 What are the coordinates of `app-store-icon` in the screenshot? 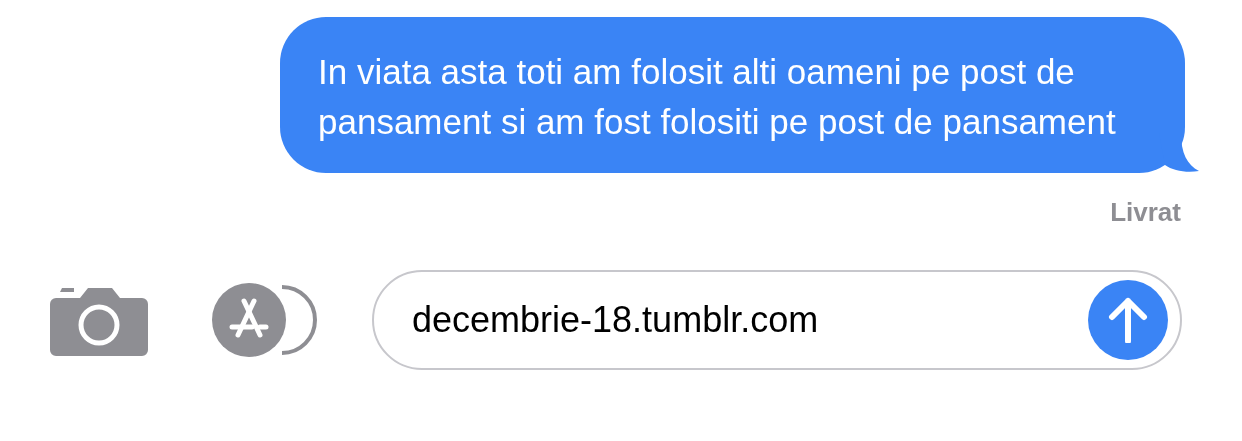 It's located at (265, 320).